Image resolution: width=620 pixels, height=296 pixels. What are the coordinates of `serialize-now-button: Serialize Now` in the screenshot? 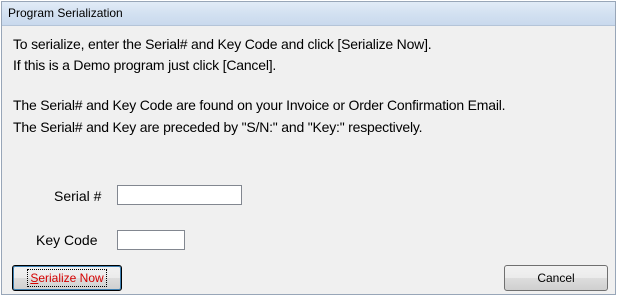 It's located at (67, 278).